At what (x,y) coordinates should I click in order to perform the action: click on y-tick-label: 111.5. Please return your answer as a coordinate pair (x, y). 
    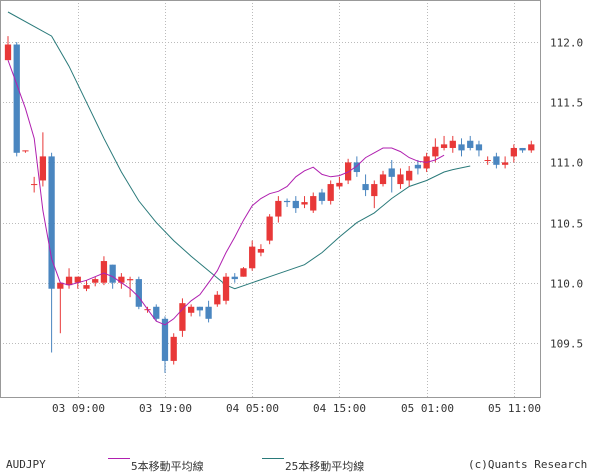
    Looking at the image, I should click on (566, 103).